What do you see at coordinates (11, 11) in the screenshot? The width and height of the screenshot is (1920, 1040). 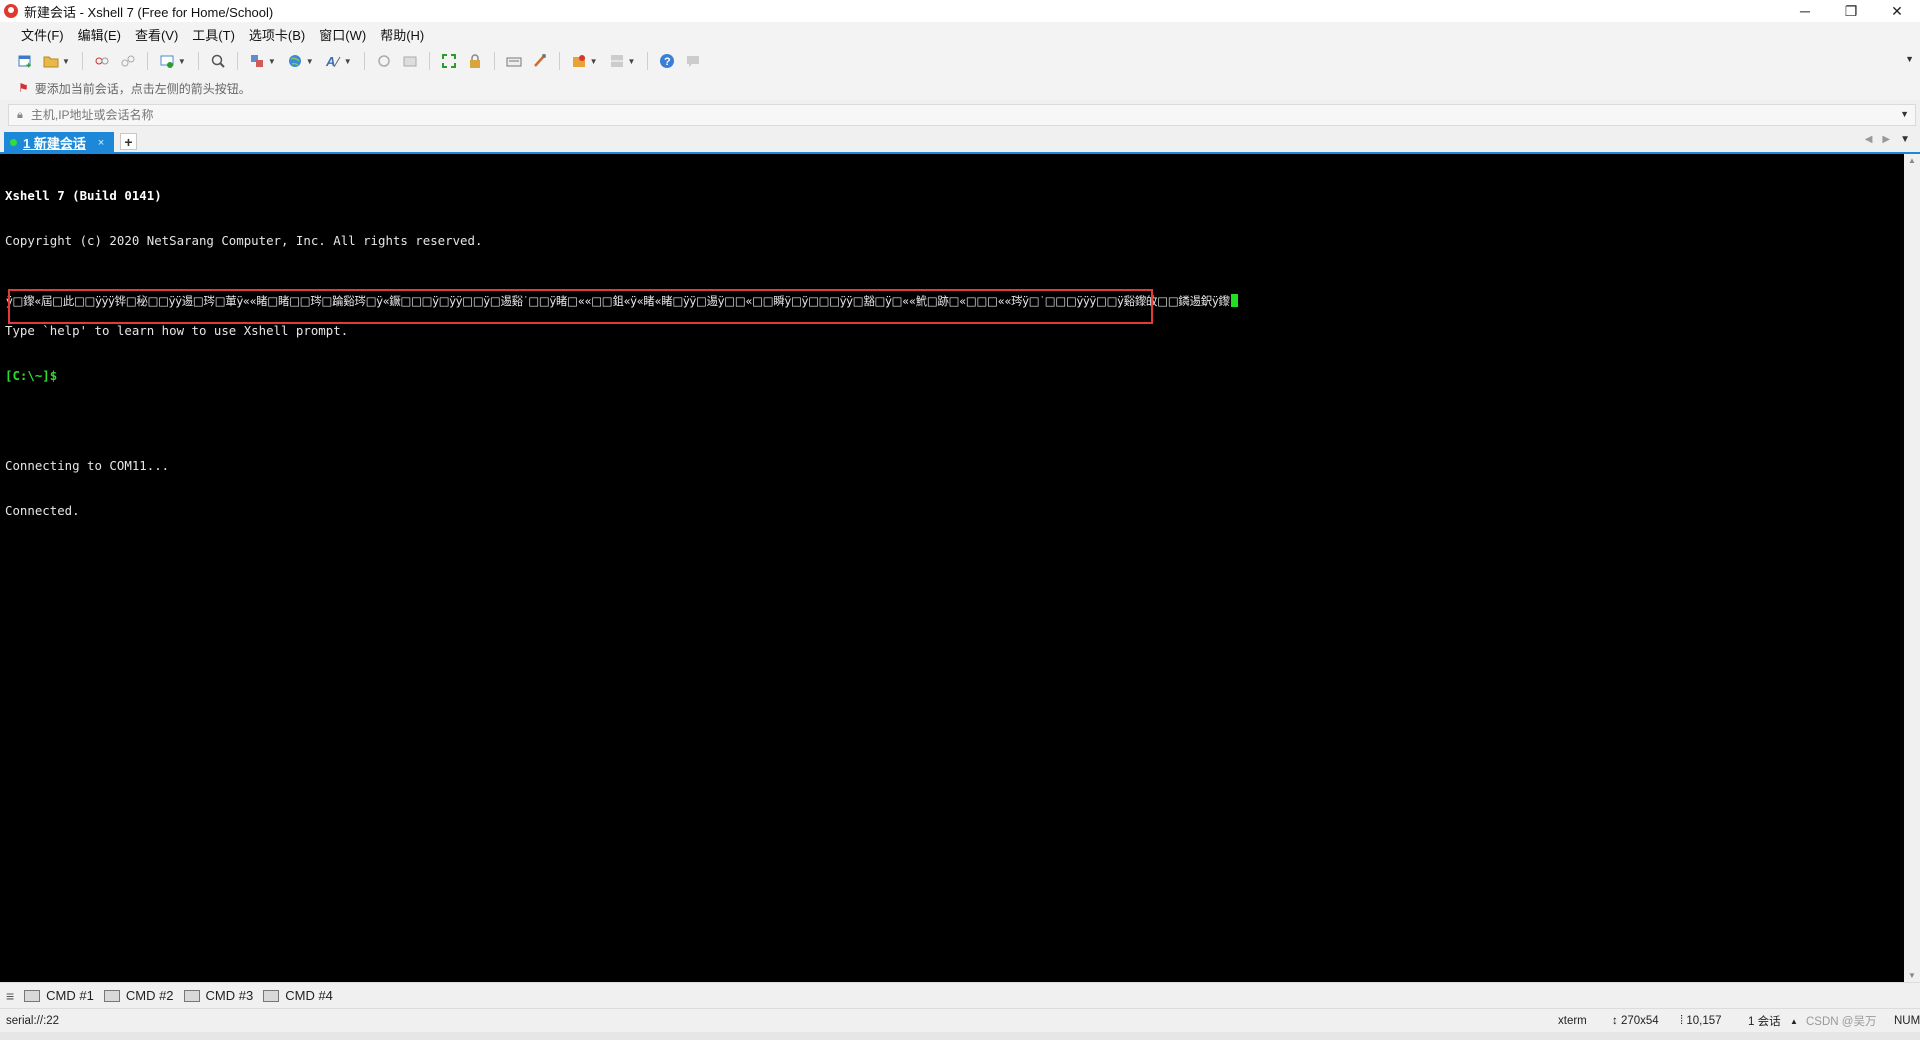 I see `xshell-logo-icon` at bounding box center [11, 11].